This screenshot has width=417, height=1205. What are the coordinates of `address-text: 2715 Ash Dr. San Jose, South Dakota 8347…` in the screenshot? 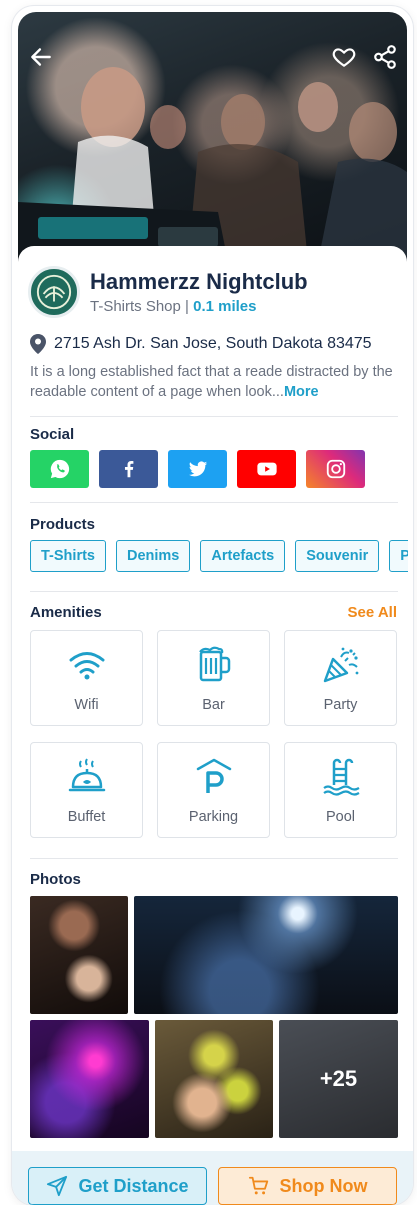 It's located at (213, 343).